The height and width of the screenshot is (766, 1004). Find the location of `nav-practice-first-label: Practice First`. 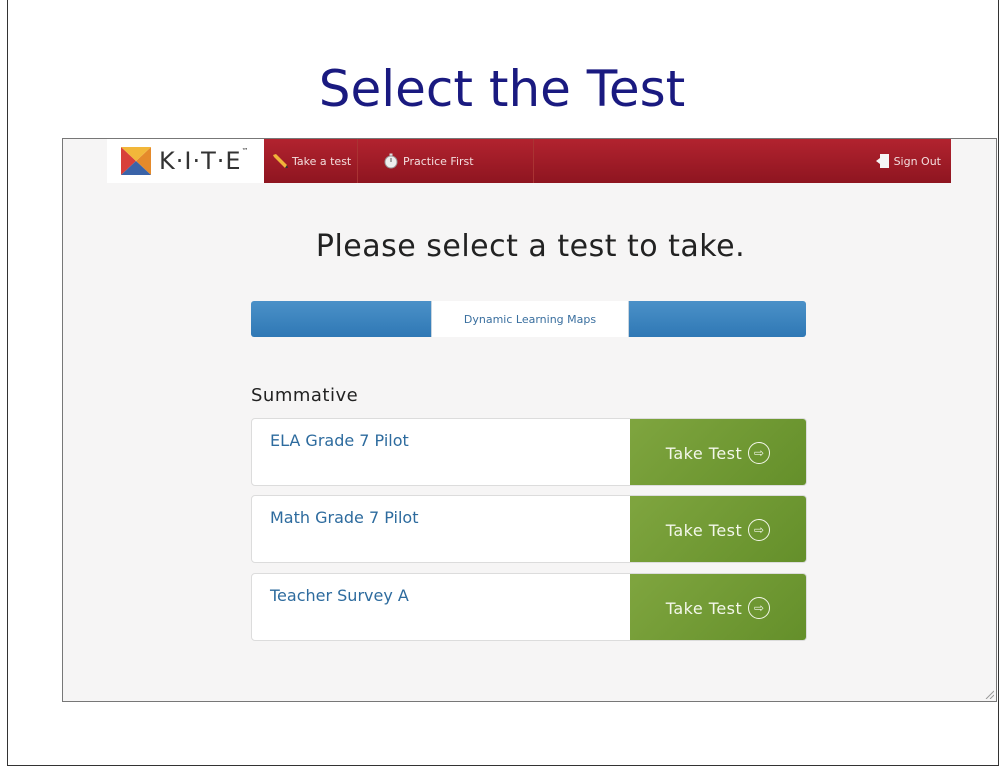

nav-practice-first-label: Practice First is located at coordinates (438, 161).